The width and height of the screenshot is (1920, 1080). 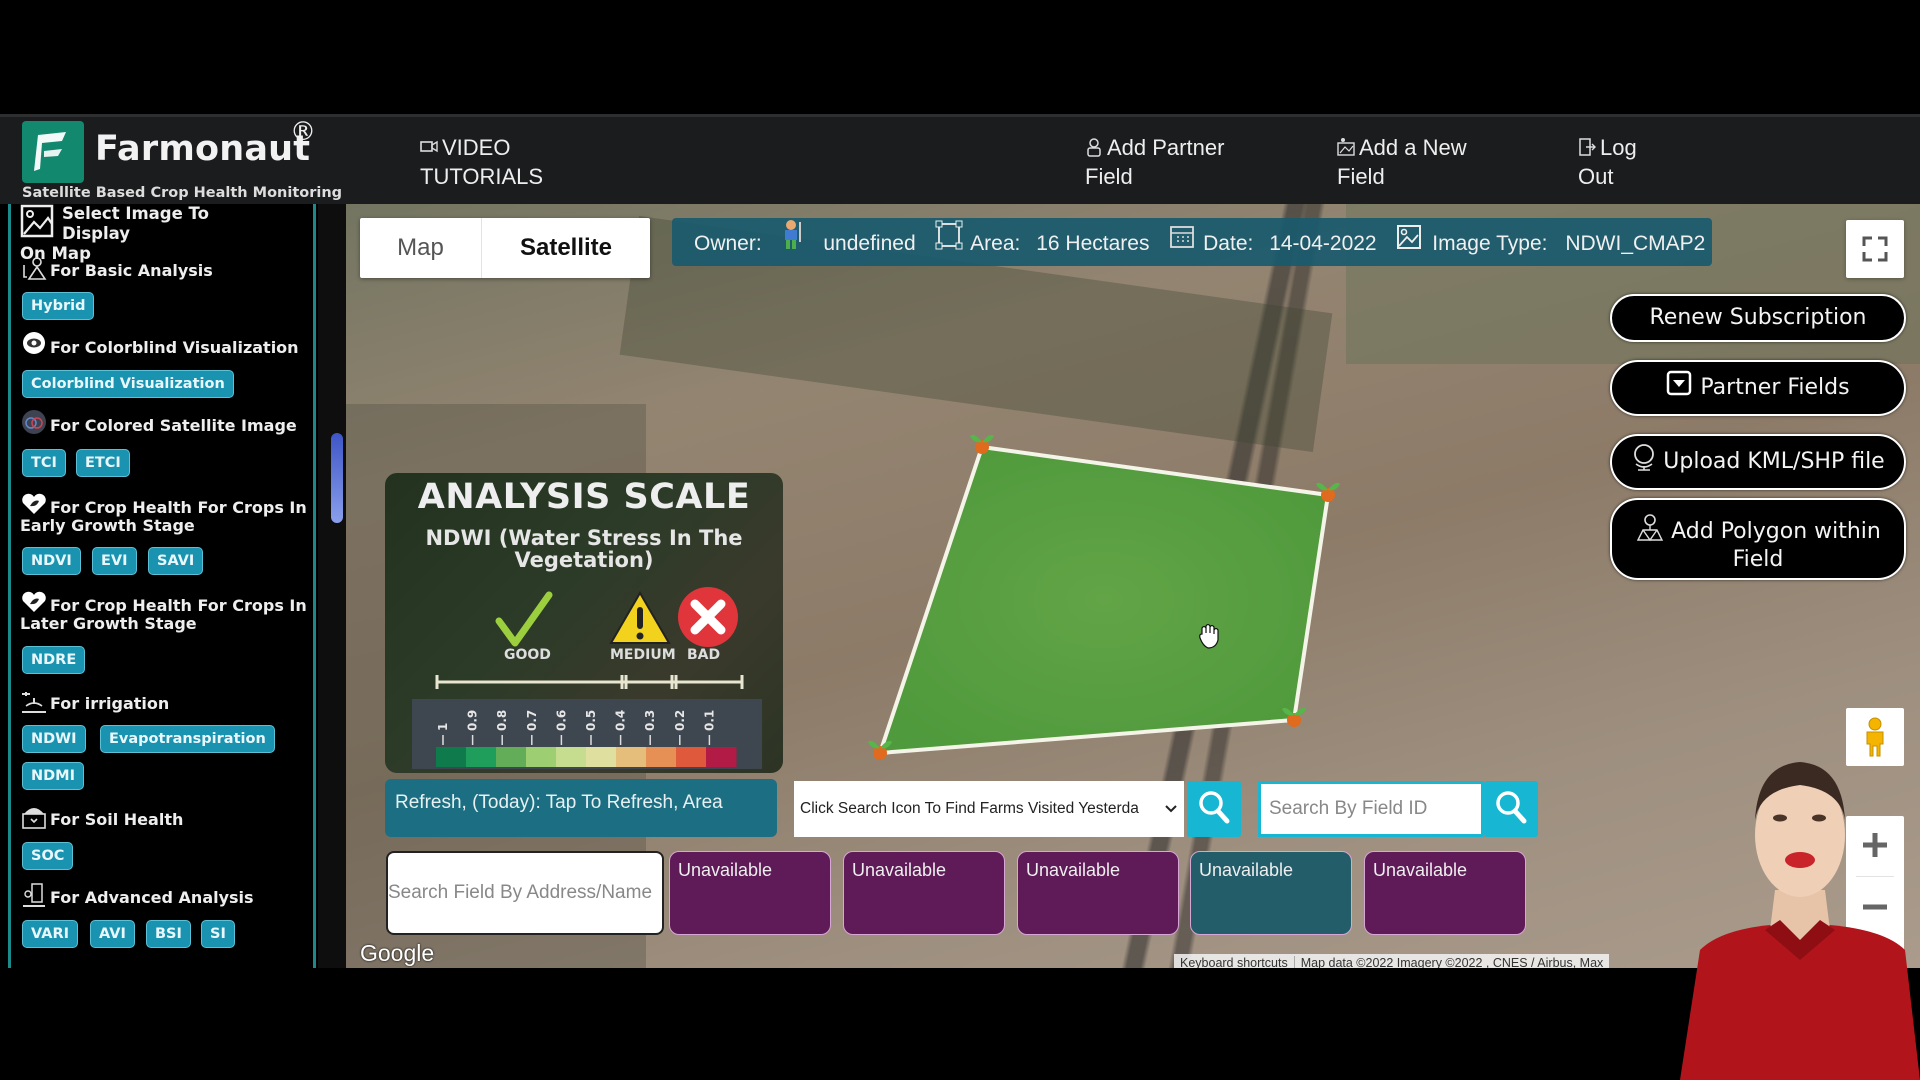 What do you see at coordinates (176, 561) in the screenshot?
I see `chip-savi: SAVI` at bounding box center [176, 561].